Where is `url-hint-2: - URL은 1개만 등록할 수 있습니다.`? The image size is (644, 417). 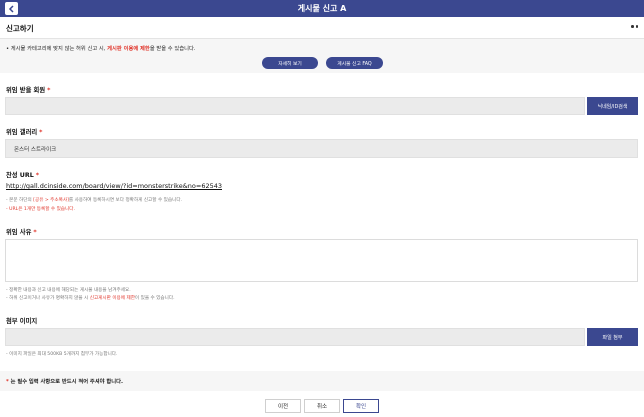 url-hint-2: - URL은 1개만 등록할 수 있습니다. is located at coordinates (40, 209).